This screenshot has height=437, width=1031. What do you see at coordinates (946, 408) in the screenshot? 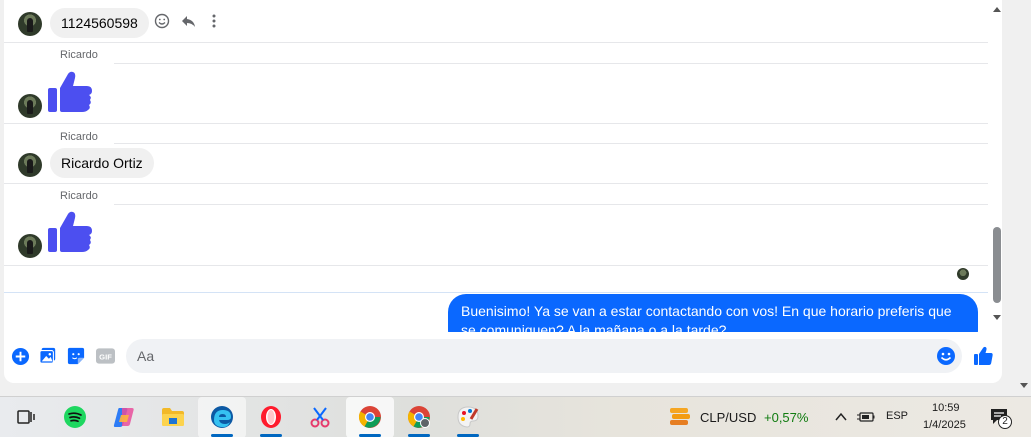
I see `clock-time: 10:59` at bounding box center [946, 408].